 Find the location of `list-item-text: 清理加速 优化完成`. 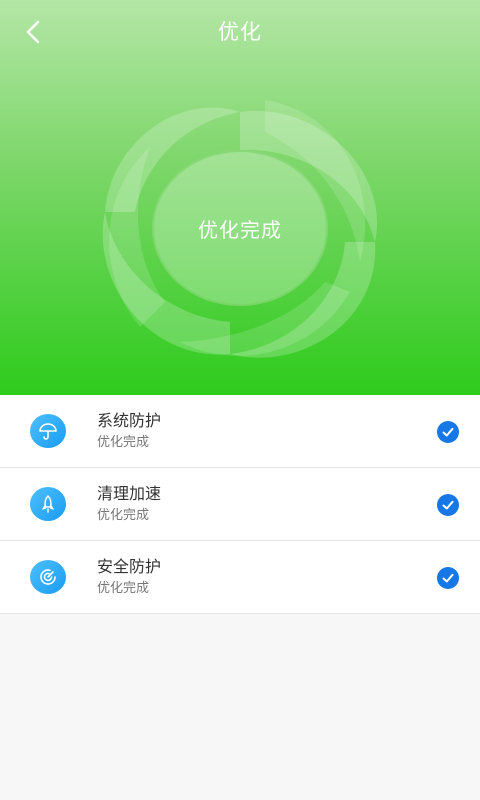

list-item-text: 清理加速 优化完成 is located at coordinates (129, 504).